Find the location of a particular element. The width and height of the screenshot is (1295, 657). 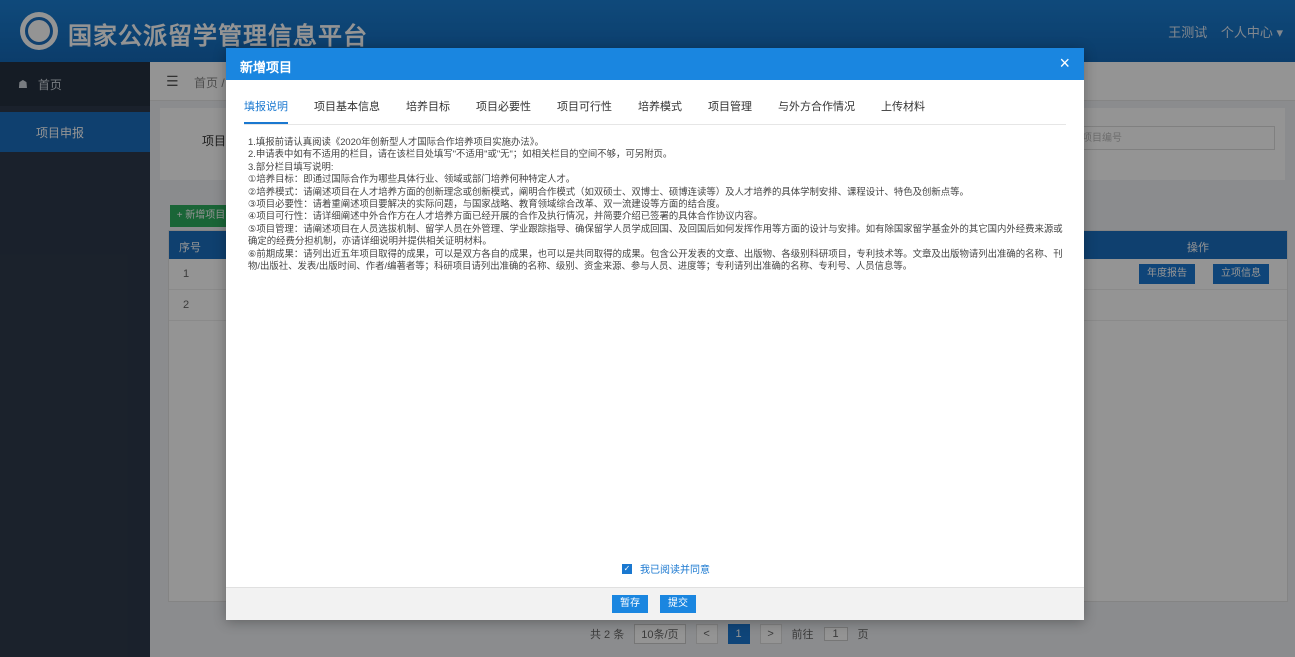

tab-instructions: 填报说明 is located at coordinates (266, 111).